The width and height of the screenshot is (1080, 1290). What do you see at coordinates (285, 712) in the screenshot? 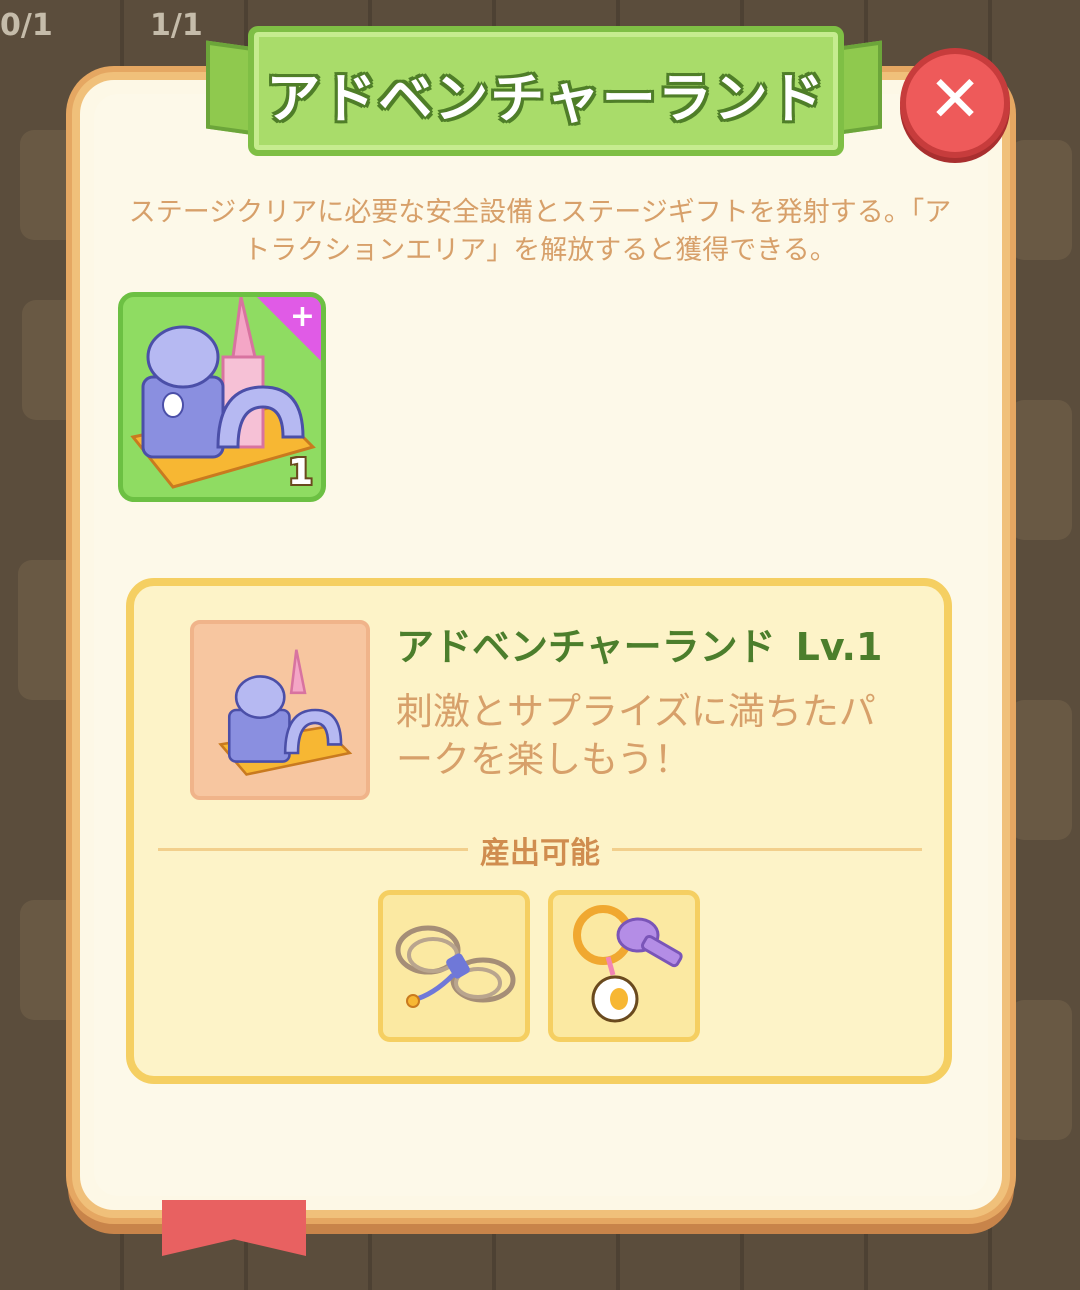
I see `bouncy-castle-icon` at bounding box center [285, 712].